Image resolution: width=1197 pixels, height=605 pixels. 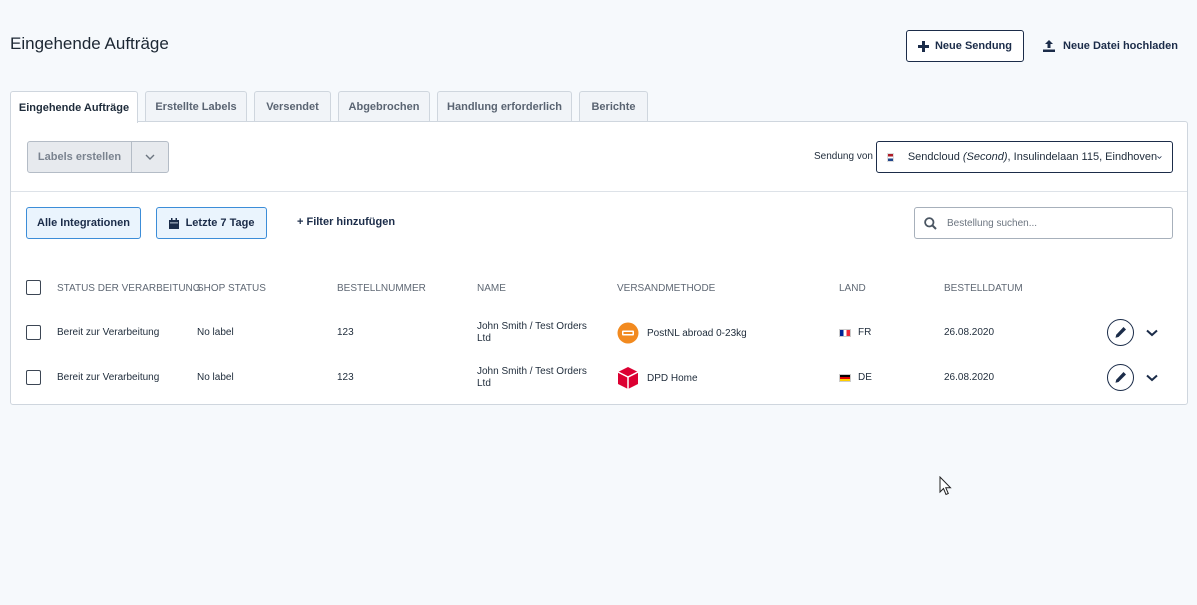 What do you see at coordinates (504, 106) in the screenshot?
I see `tab-action-required: Handlung erforderlich` at bounding box center [504, 106].